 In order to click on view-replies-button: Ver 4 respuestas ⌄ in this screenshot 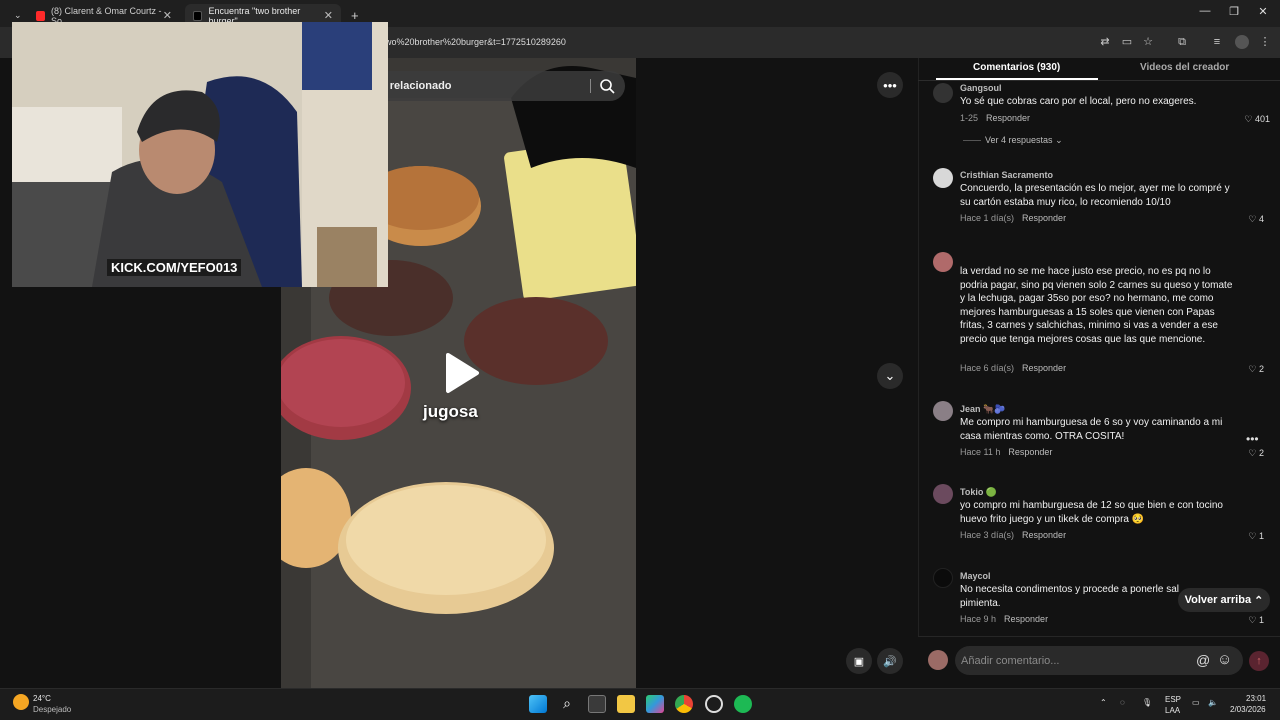, I will do `click(1024, 140)`.